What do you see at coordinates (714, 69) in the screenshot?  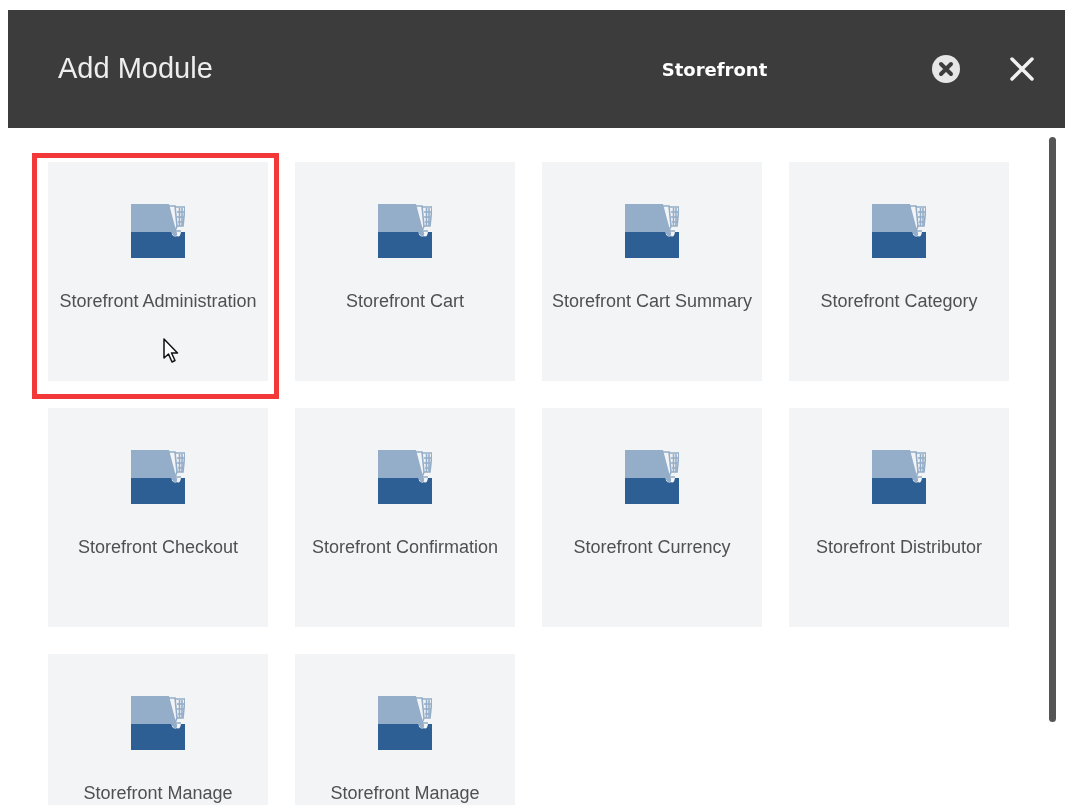 I see `category-name: Storefront` at bounding box center [714, 69].